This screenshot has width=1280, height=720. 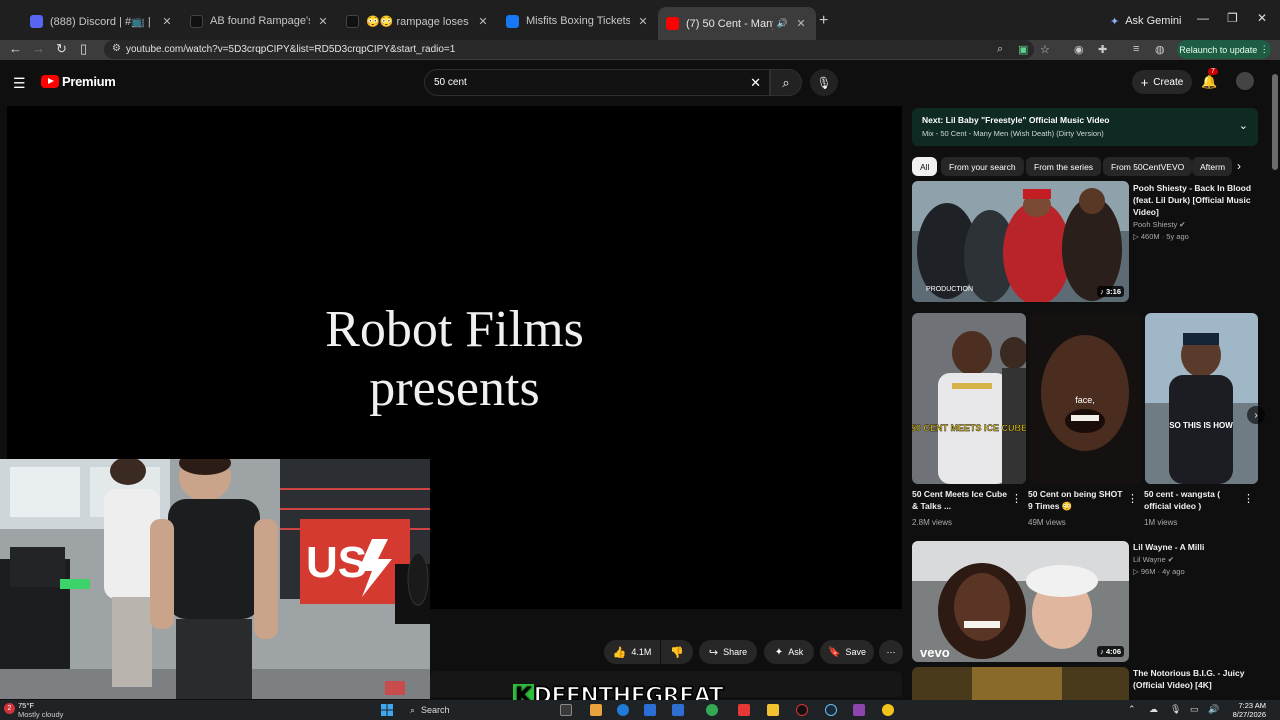 I want to click on dislike-button: 👎, so click(x=677, y=652).